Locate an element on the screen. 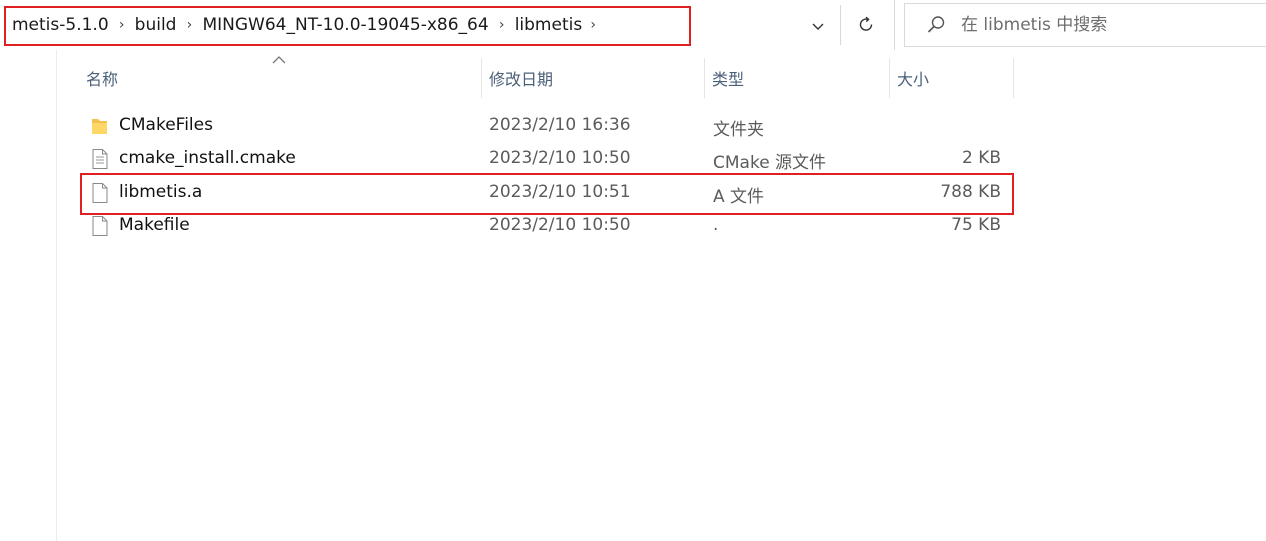  file-type: A 文件 is located at coordinates (739, 197).